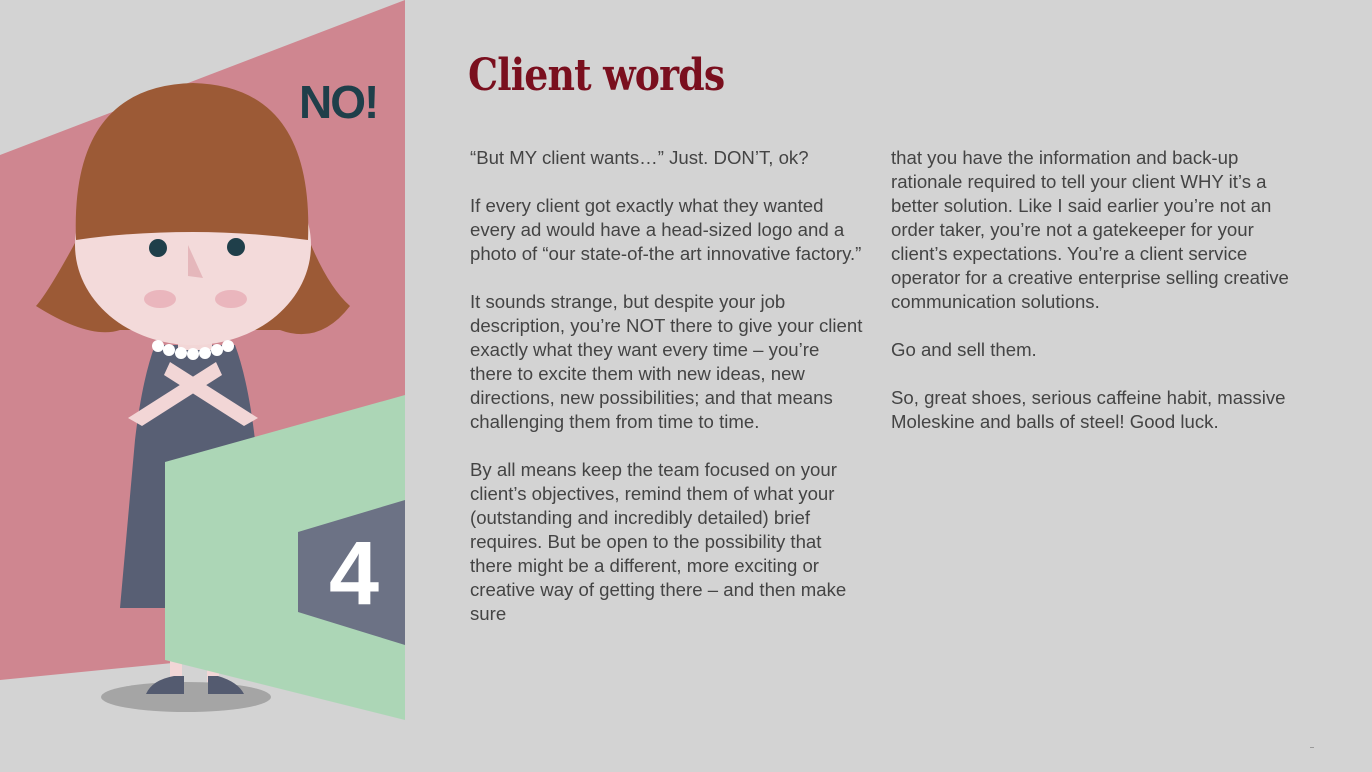 Image resolution: width=1372 pixels, height=772 pixels. I want to click on floor-shadow, so click(186, 697).